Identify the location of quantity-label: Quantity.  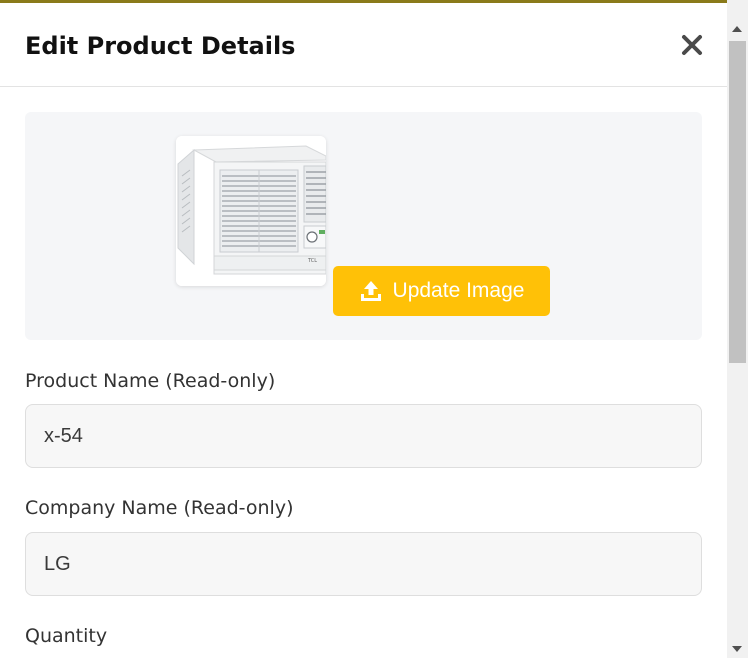
(66, 636).